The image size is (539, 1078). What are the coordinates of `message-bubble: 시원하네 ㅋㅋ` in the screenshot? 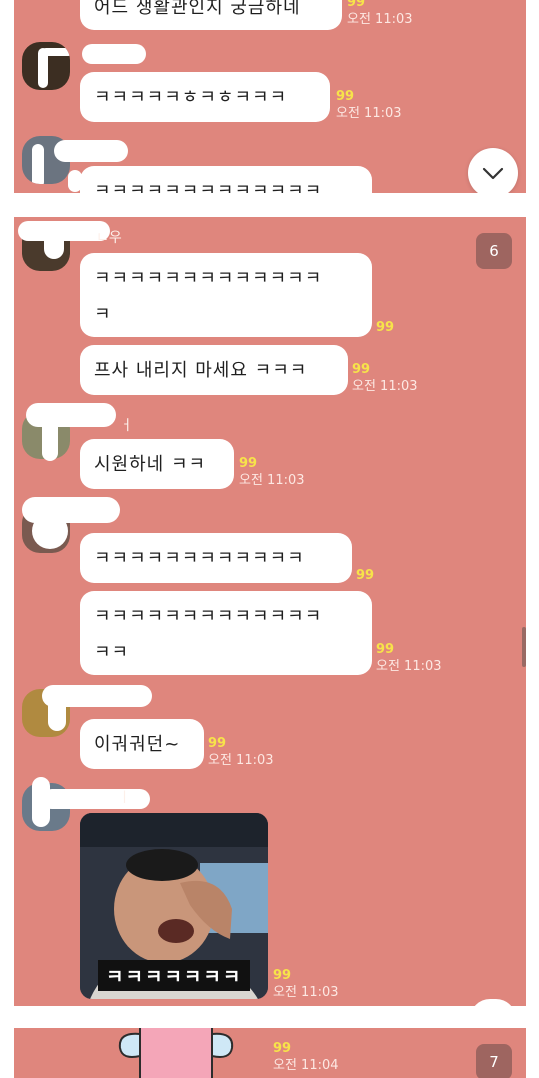 It's located at (157, 464).